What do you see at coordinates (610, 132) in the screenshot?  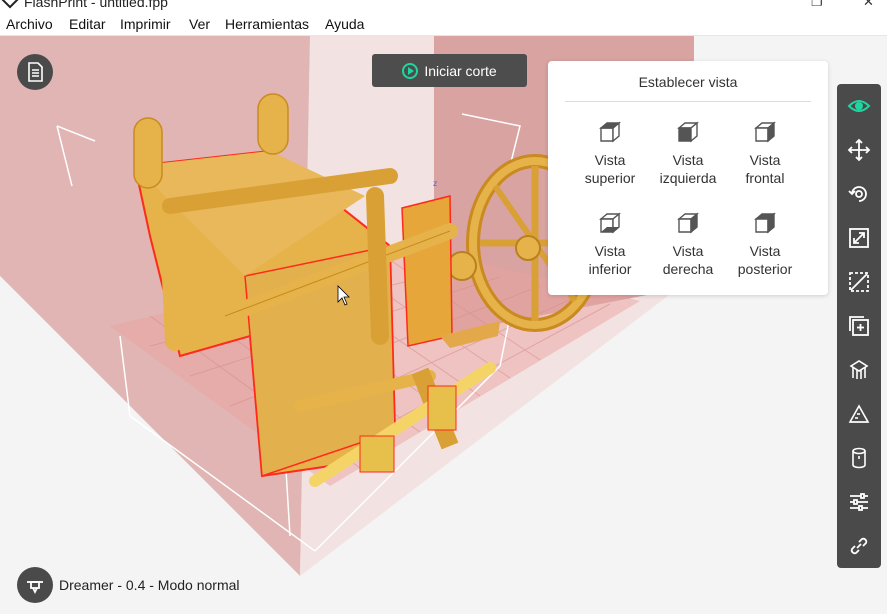 I see `cube-top-view-icon` at bounding box center [610, 132].